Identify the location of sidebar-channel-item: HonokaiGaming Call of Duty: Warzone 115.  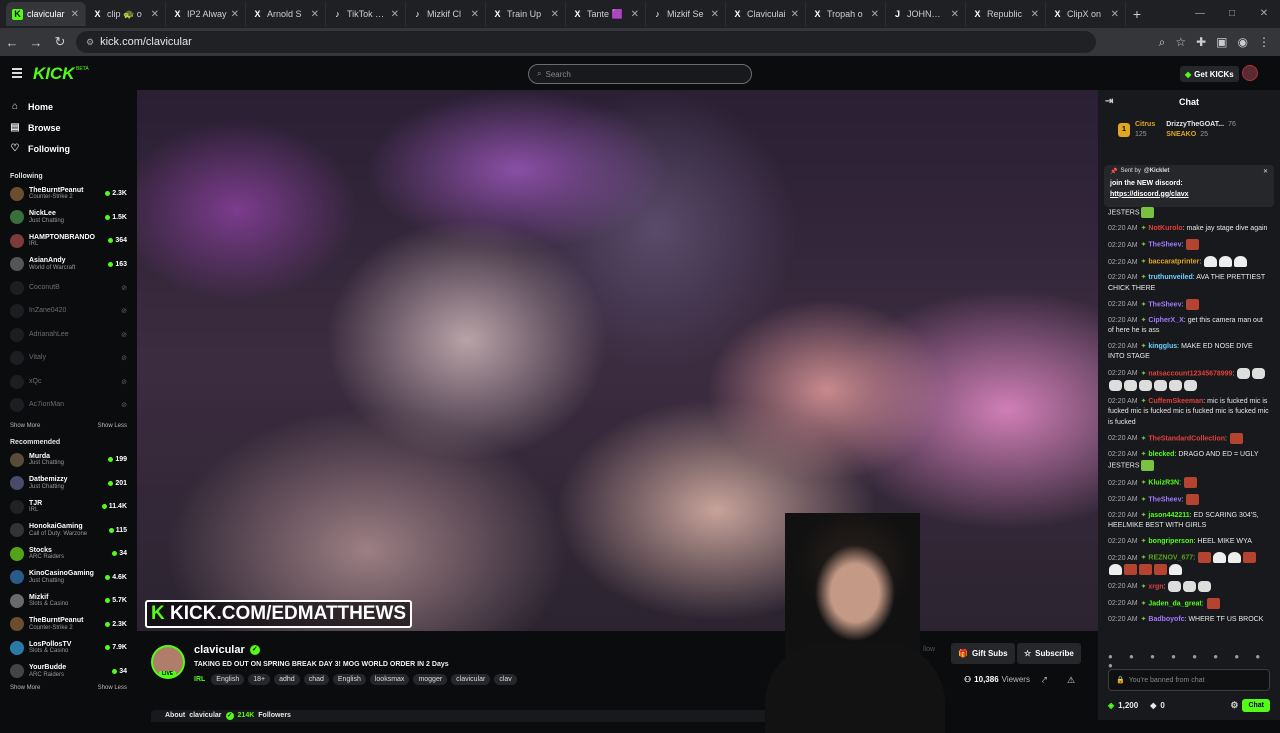
(73, 531).